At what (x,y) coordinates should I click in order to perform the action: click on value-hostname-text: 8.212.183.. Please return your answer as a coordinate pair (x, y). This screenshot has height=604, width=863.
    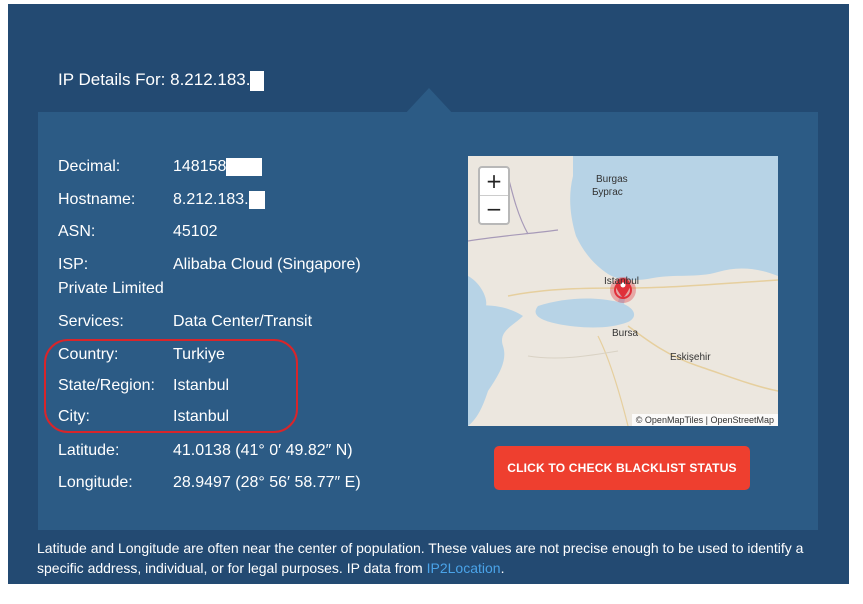
    Looking at the image, I should click on (211, 199).